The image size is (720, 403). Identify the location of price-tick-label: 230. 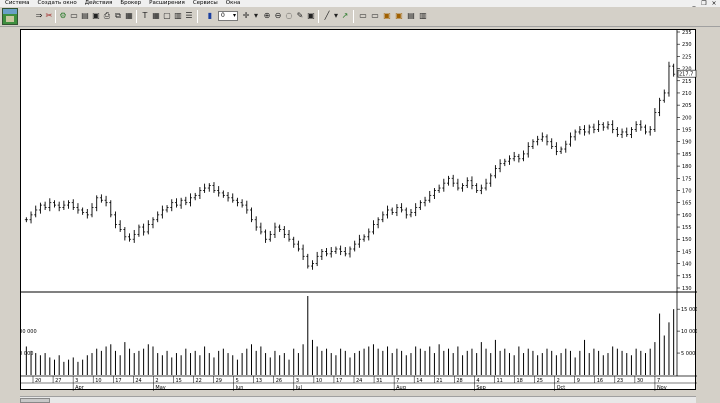
(687, 45).